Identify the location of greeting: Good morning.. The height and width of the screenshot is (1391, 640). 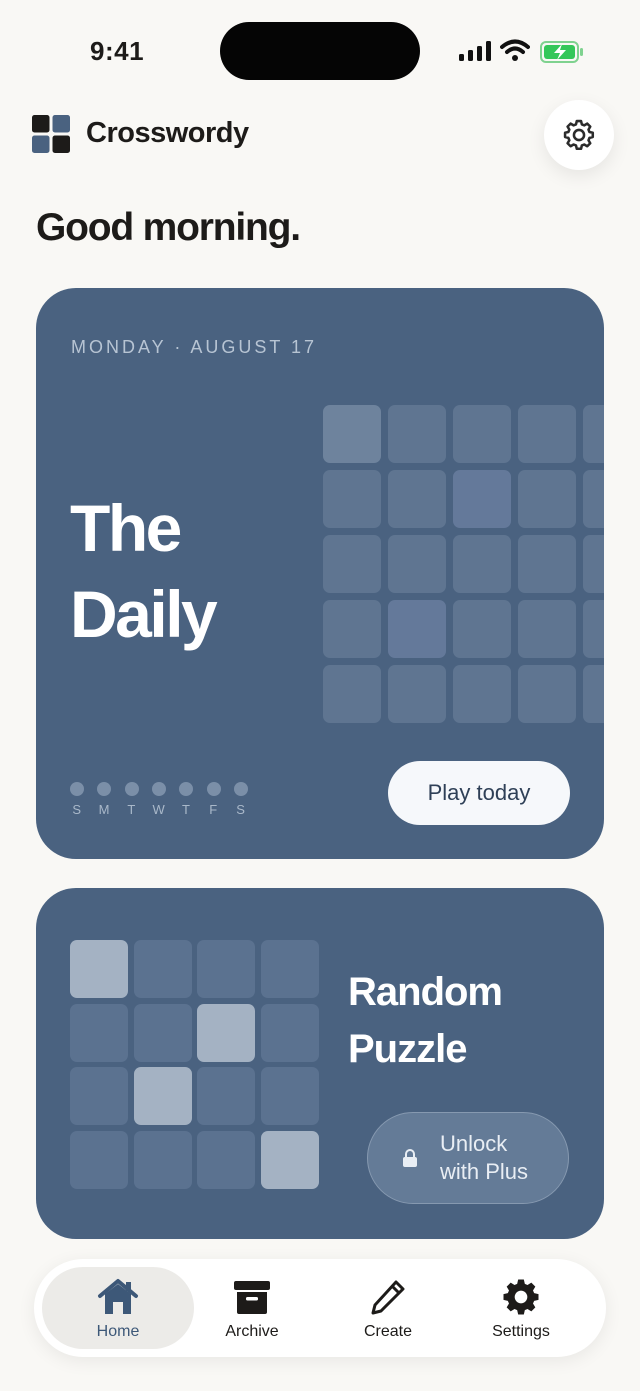
(168, 227).